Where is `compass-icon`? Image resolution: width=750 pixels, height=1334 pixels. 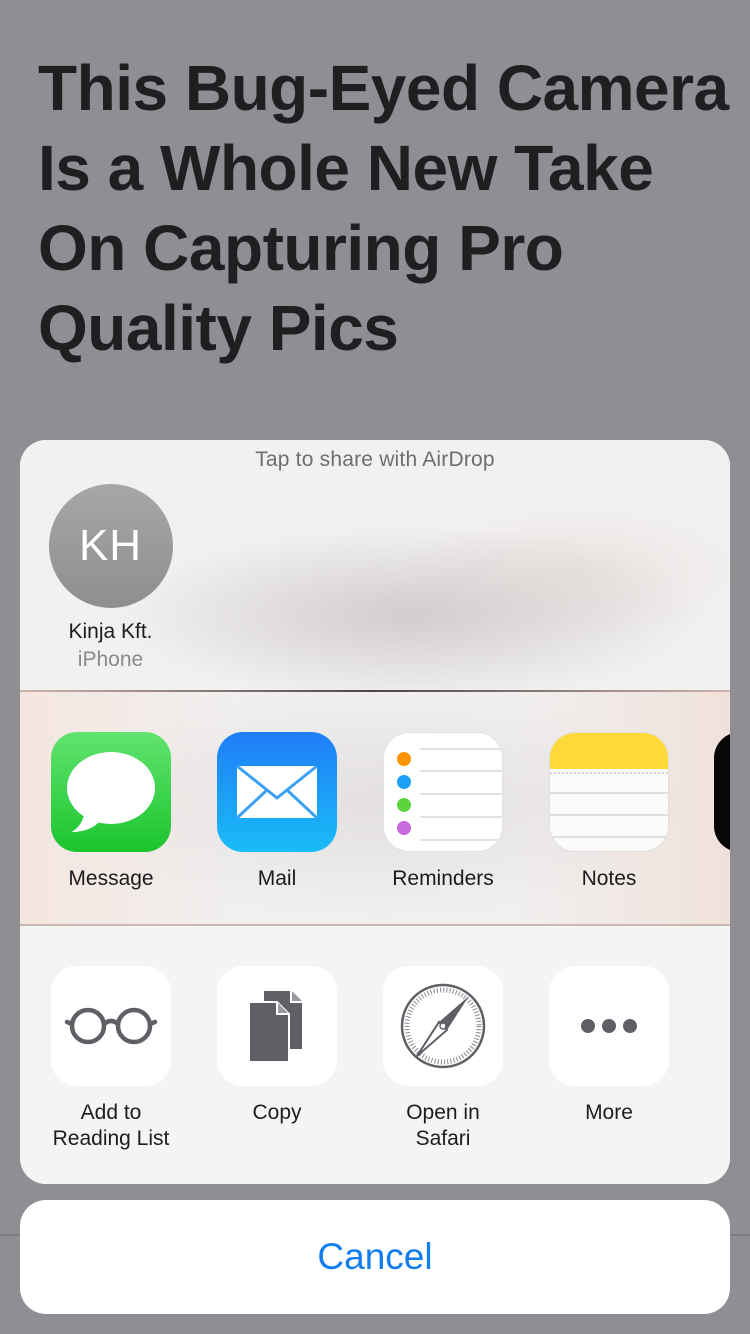
compass-icon is located at coordinates (443, 1026).